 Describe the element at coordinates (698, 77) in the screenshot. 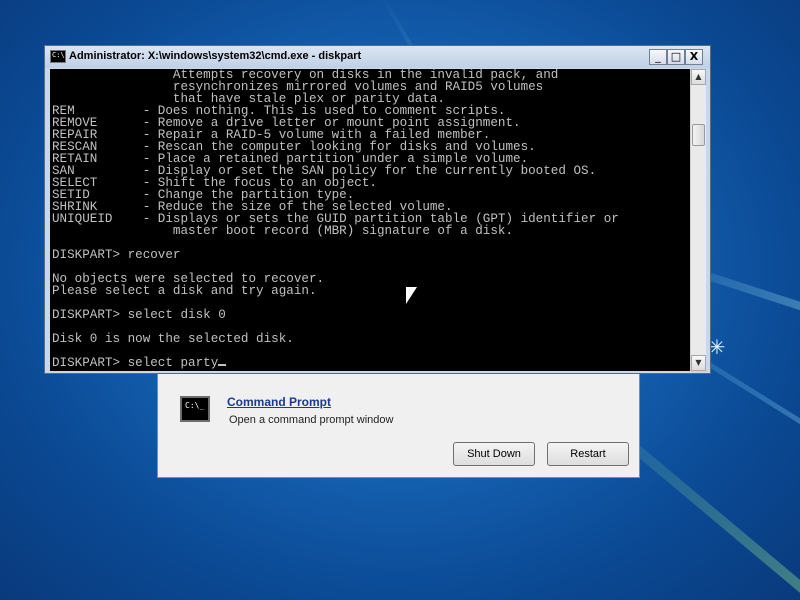

I see `scroll-up-arrow-icon: ▲` at that location.